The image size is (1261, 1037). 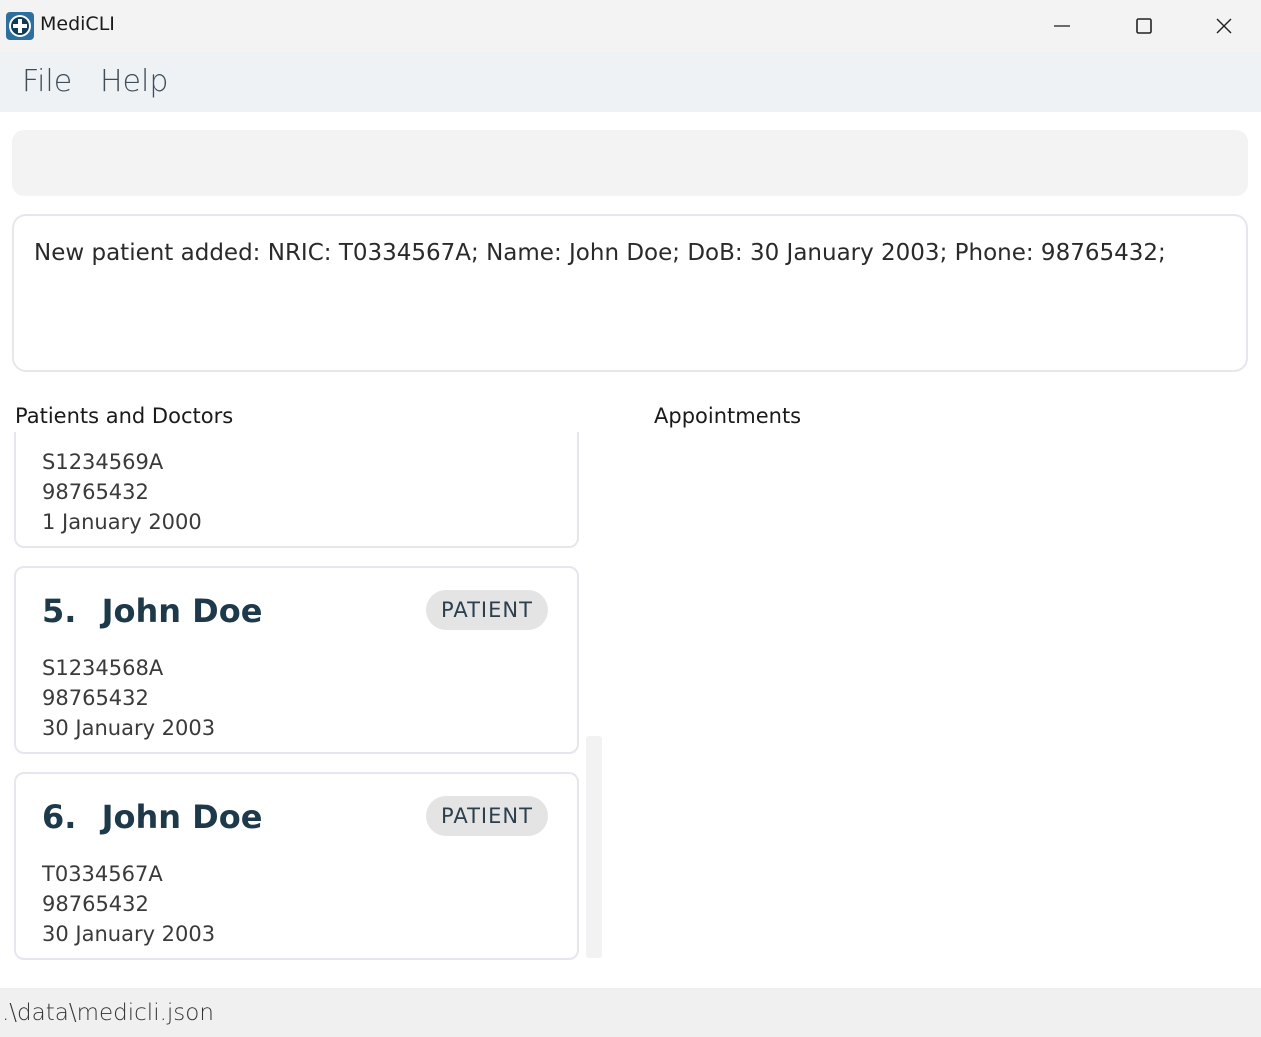 What do you see at coordinates (59, 611) in the screenshot?
I see `person-index: 5.` at bounding box center [59, 611].